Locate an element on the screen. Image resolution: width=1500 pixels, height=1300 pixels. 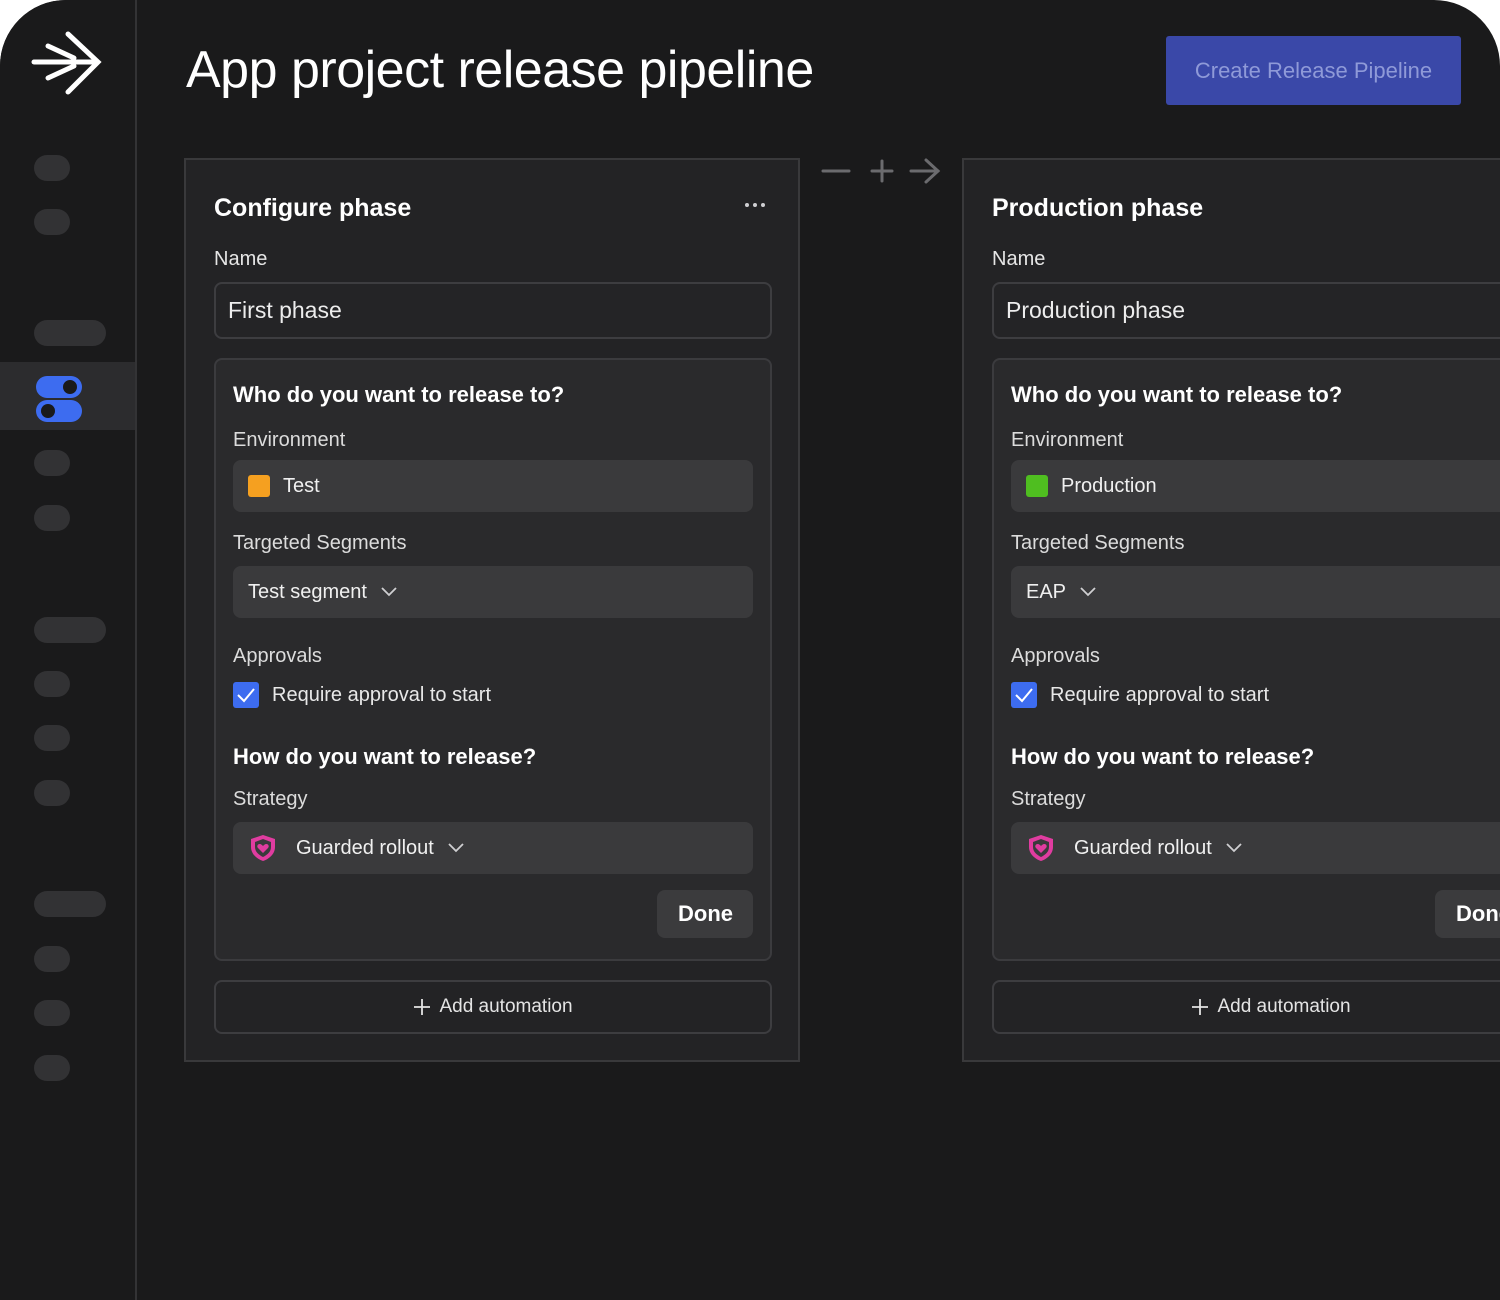
page-title: App project release pipeline is located at coordinates (500, 70).